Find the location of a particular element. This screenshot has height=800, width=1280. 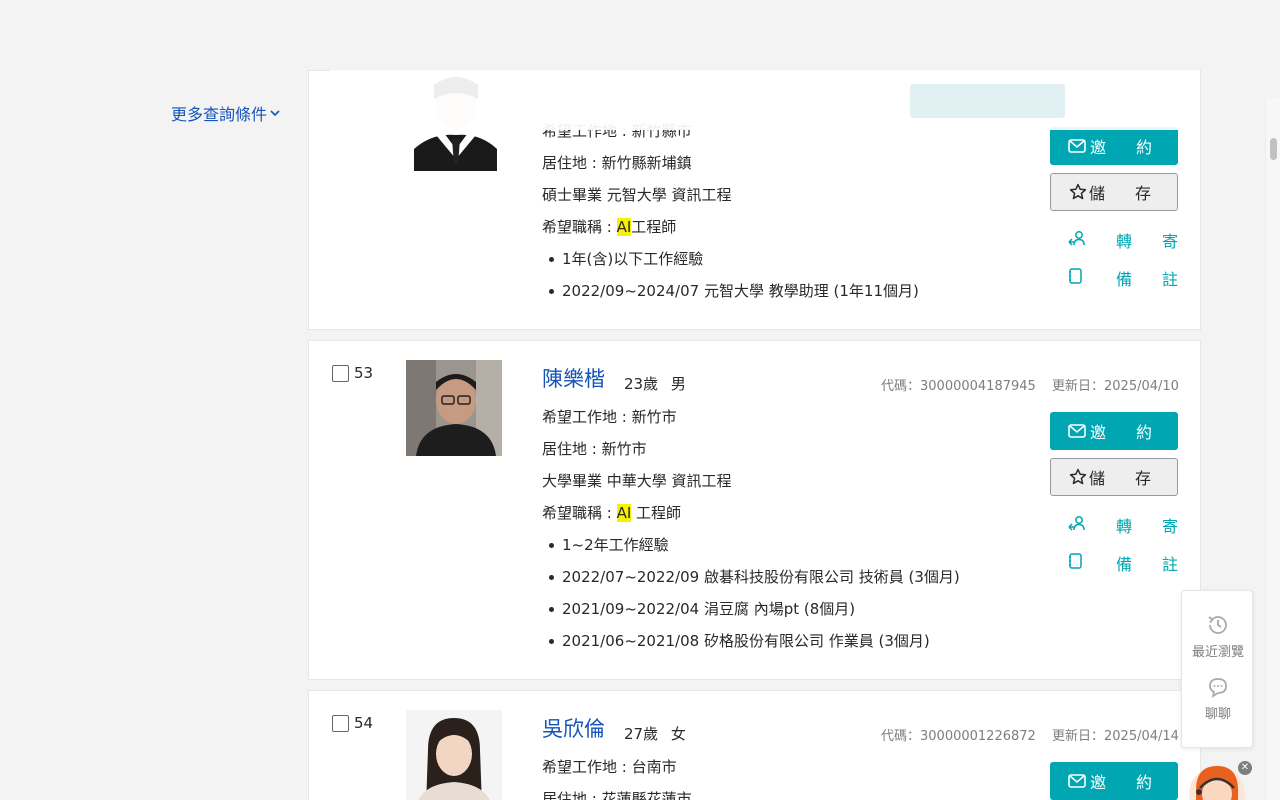

job-title: 希望職稱 : AI工程師 is located at coordinates (730, 227).